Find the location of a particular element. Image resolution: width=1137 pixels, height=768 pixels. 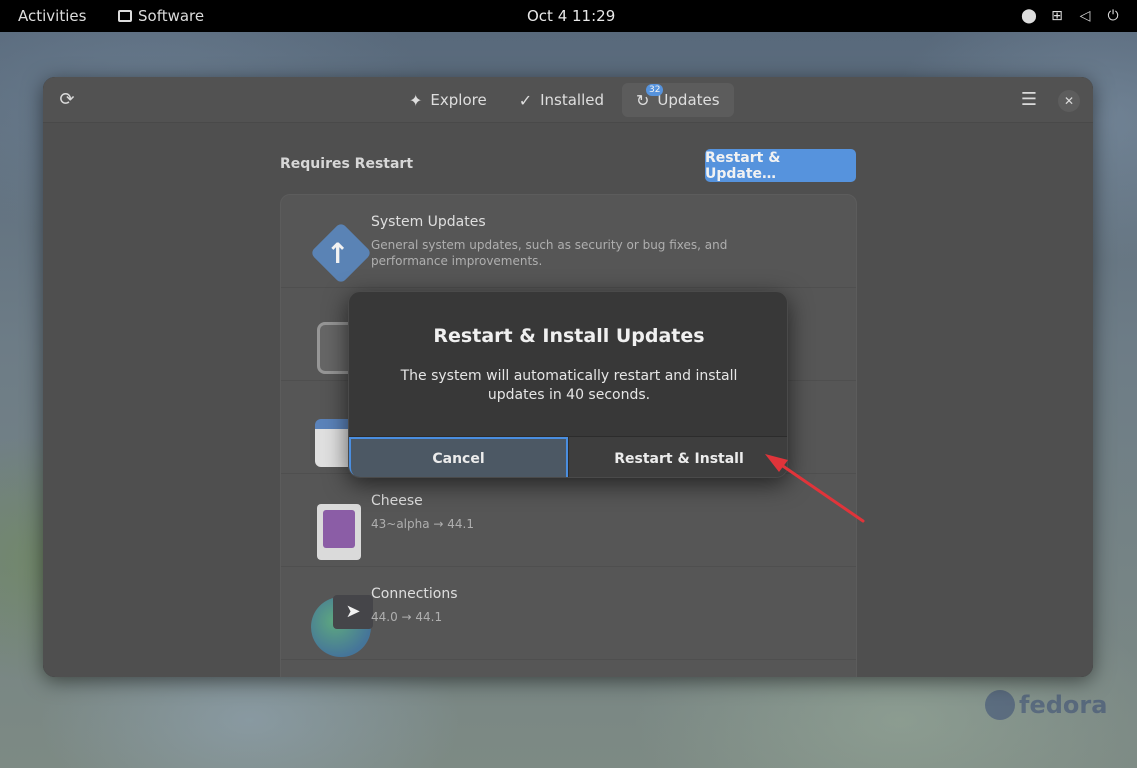

gnome-top-bar: Activities Software Oct 4 11:29 ⬤ ⊞ ◁ ⏻ is located at coordinates (568, 16).